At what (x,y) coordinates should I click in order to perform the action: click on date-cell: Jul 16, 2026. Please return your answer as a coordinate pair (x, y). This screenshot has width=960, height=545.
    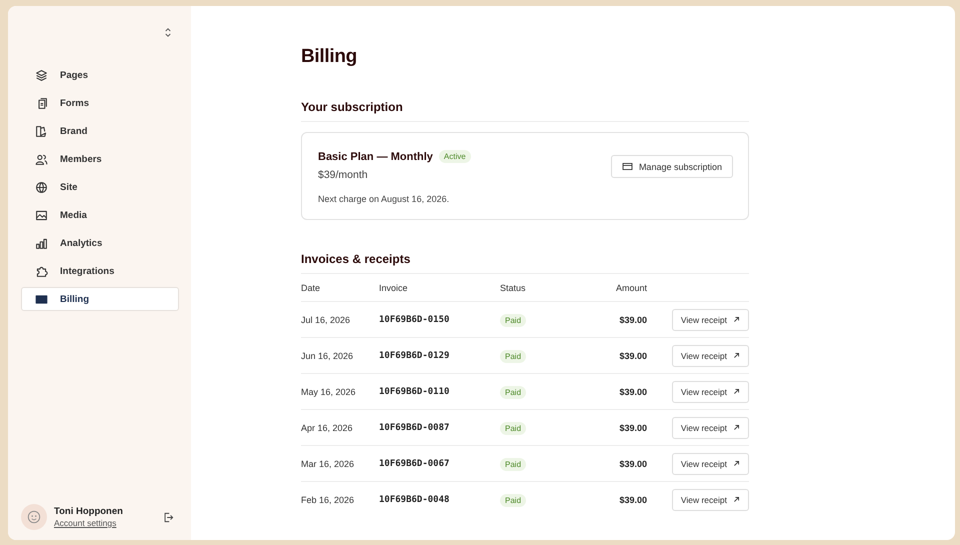
    Looking at the image, I should click on (325, 319).